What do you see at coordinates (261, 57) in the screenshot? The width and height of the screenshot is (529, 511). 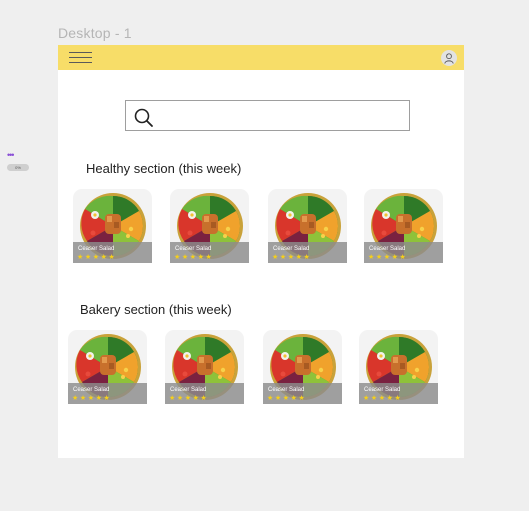 I see `top-bar` at bounding box center [261, 57].